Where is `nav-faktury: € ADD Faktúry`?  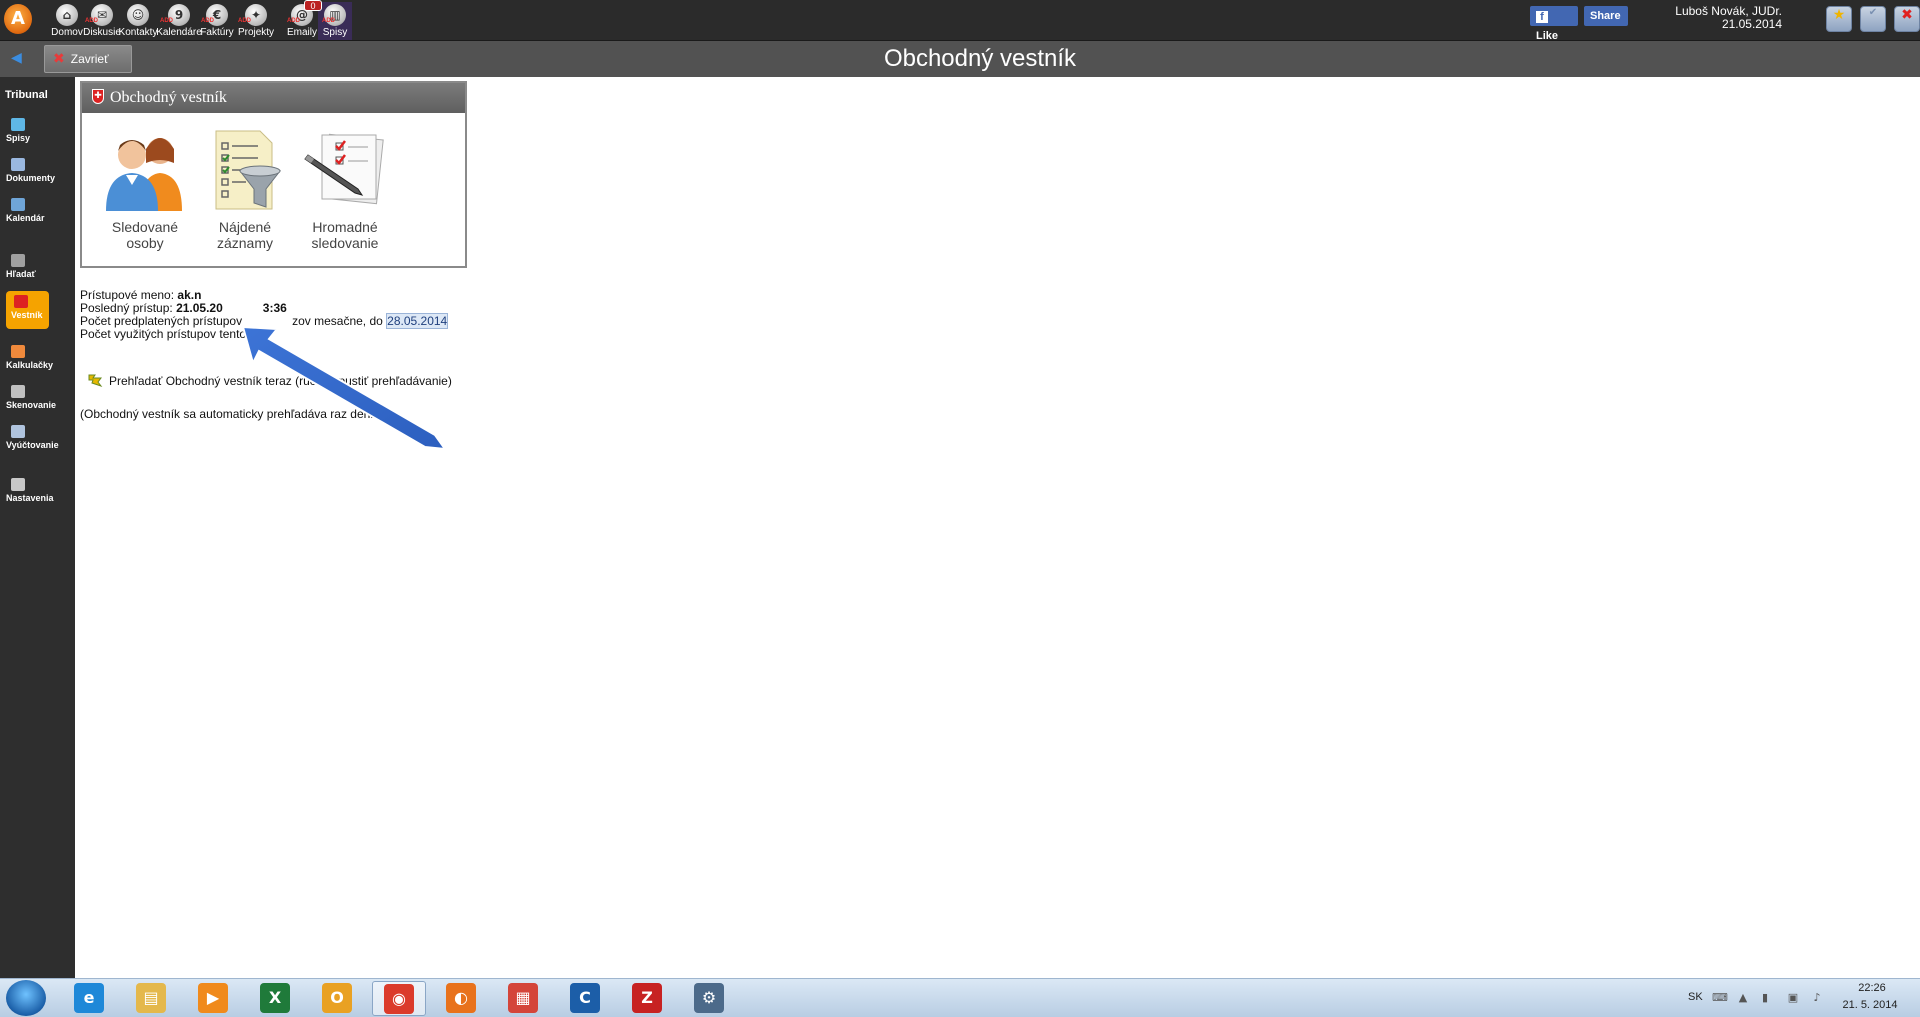
nav-faktury: € ADD Faktúry is located at coordinates (217, 21).